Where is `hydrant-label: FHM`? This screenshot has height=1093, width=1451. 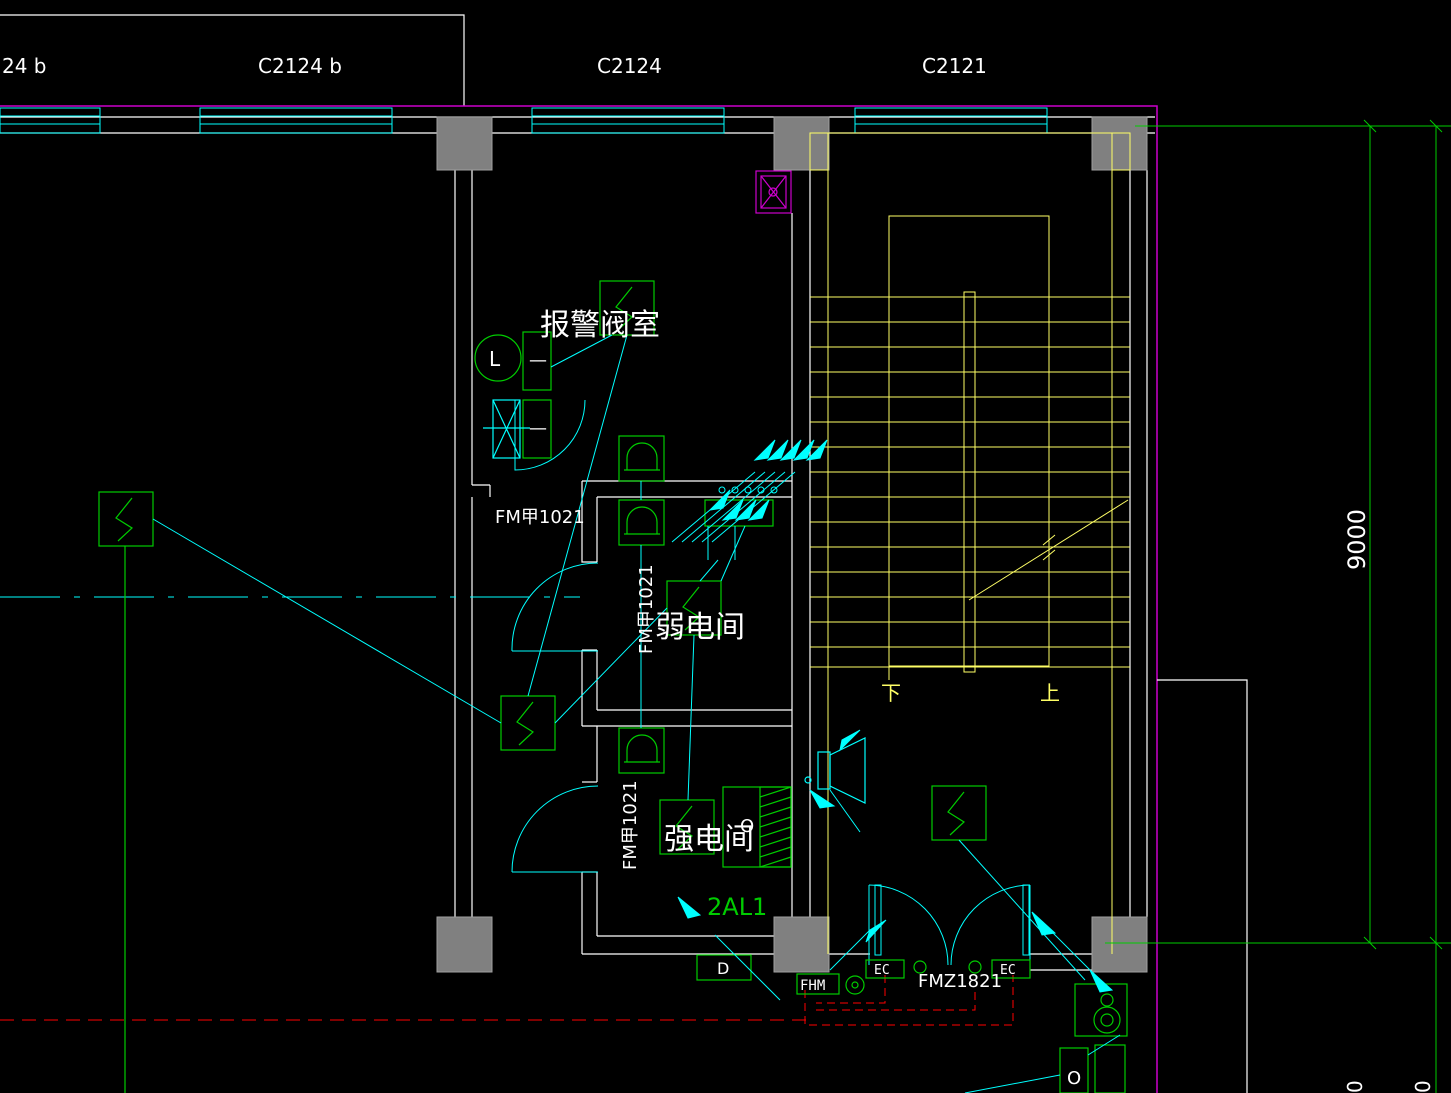 hydrant-label: FHM is located at coordinates (812, 986).